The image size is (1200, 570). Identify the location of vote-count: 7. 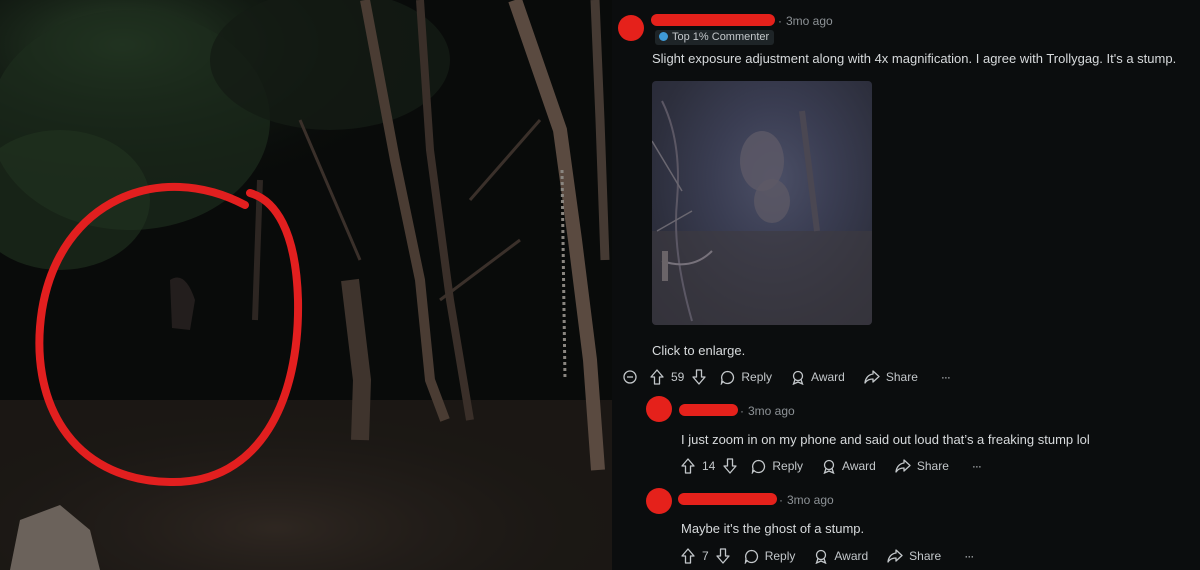
(705, 556).